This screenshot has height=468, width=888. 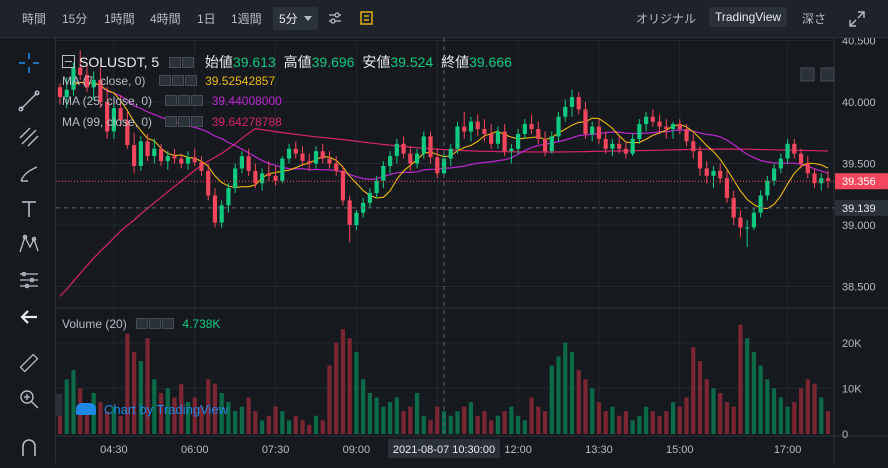 I want to click on crosshair-icon, so click(x=29, y=63).